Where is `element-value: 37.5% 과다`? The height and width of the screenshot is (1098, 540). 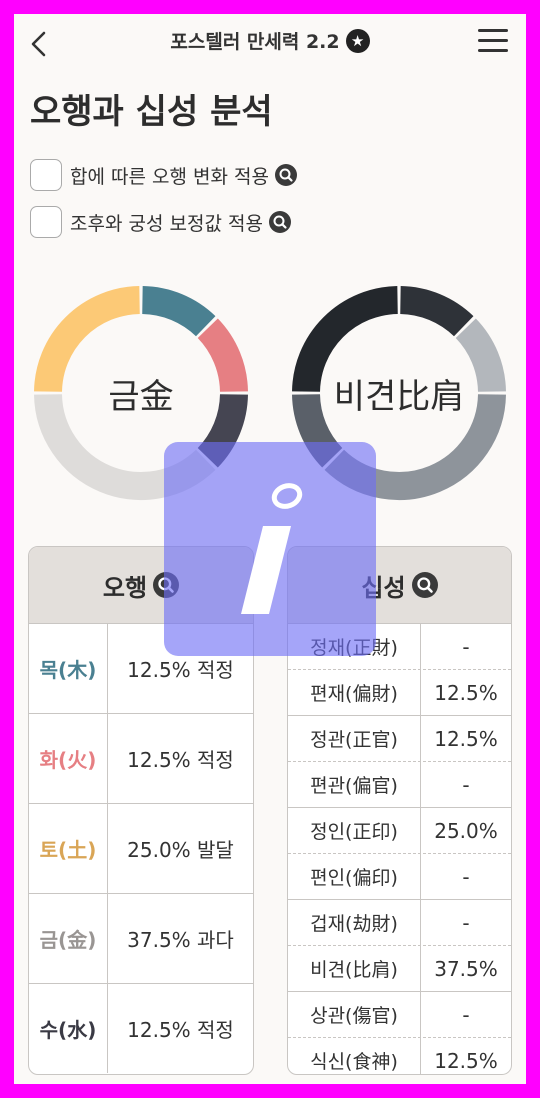
element-value: 37.5% 과다 is located at coordinates (180, 940).